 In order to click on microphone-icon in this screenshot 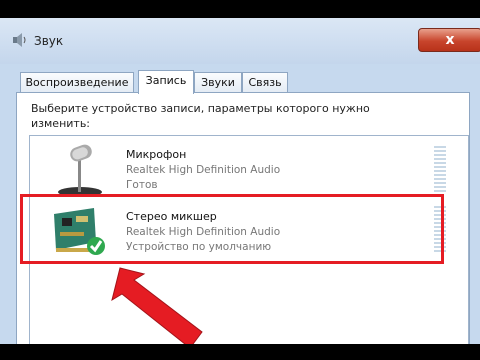, I will do `click(80, 170)`.